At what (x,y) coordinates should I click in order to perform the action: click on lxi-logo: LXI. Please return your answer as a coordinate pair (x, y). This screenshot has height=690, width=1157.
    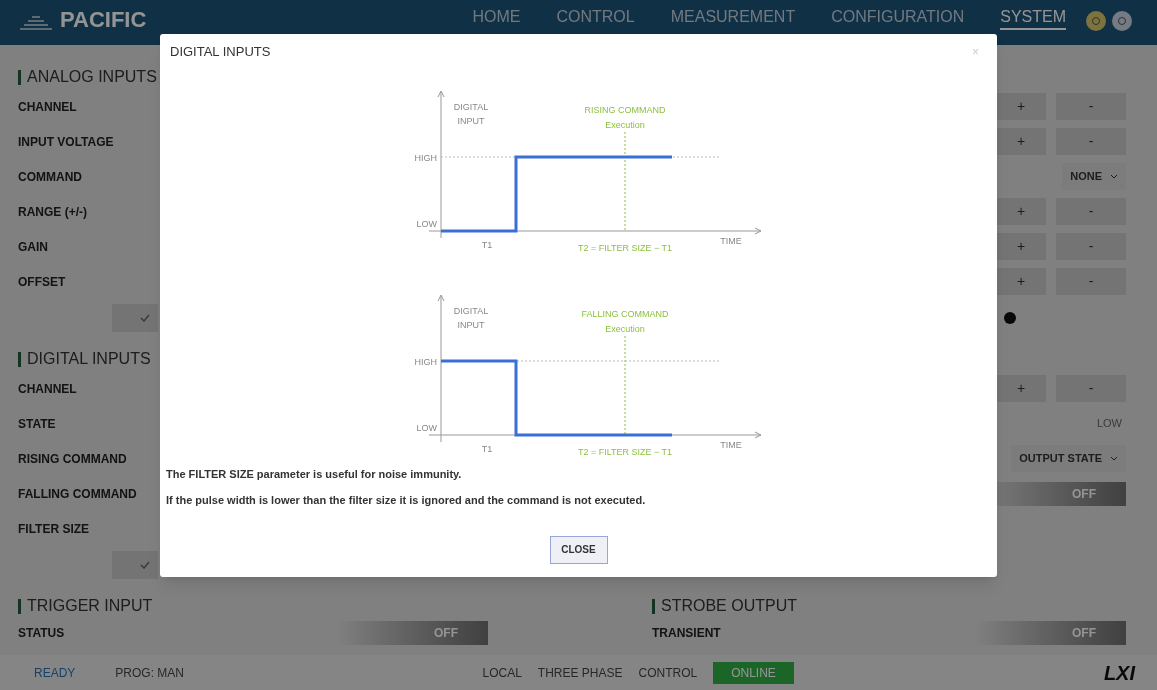
    Looking at the image, I should click on (1119, 673).